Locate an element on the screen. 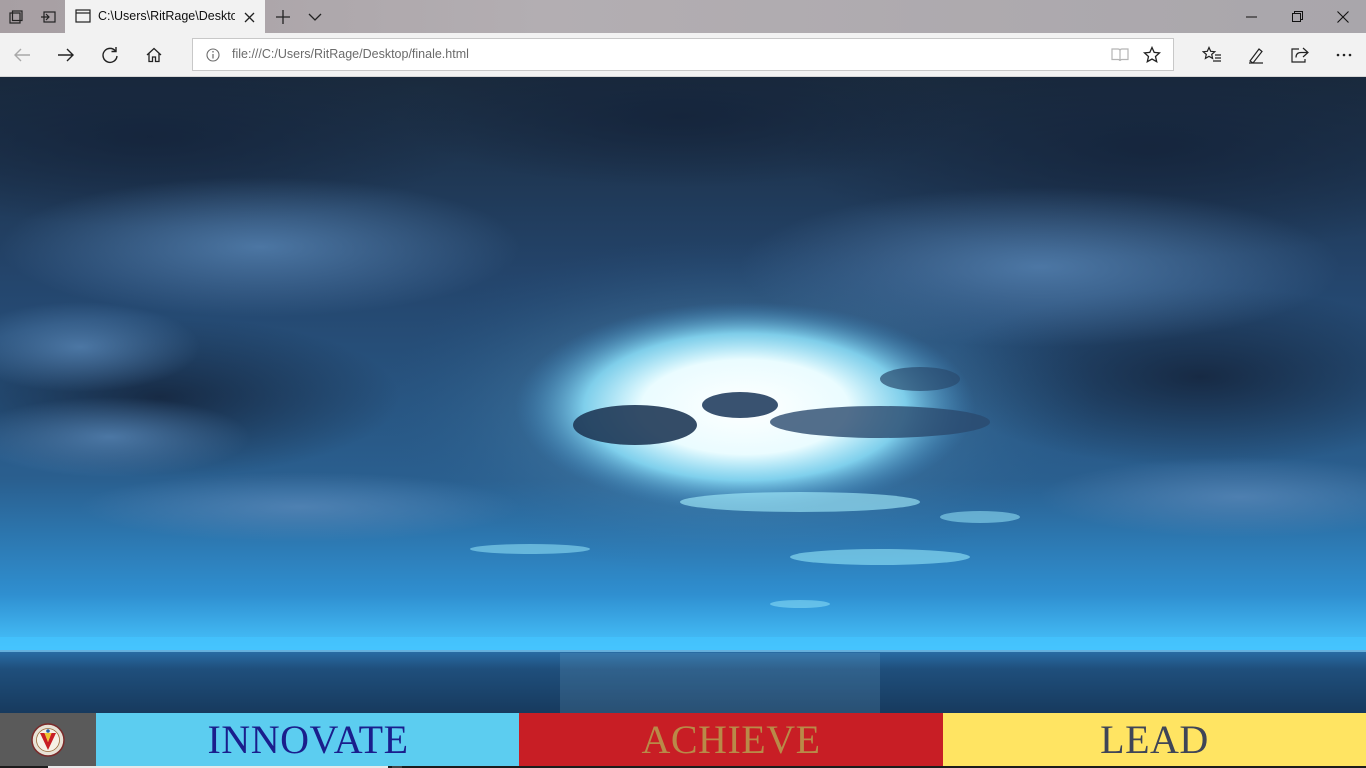 The height and width of the screenshot is (768, 1366). bottom-nav-bar: INNOVATE ACHIEVE LEAD is located at coordinates (683, 740).